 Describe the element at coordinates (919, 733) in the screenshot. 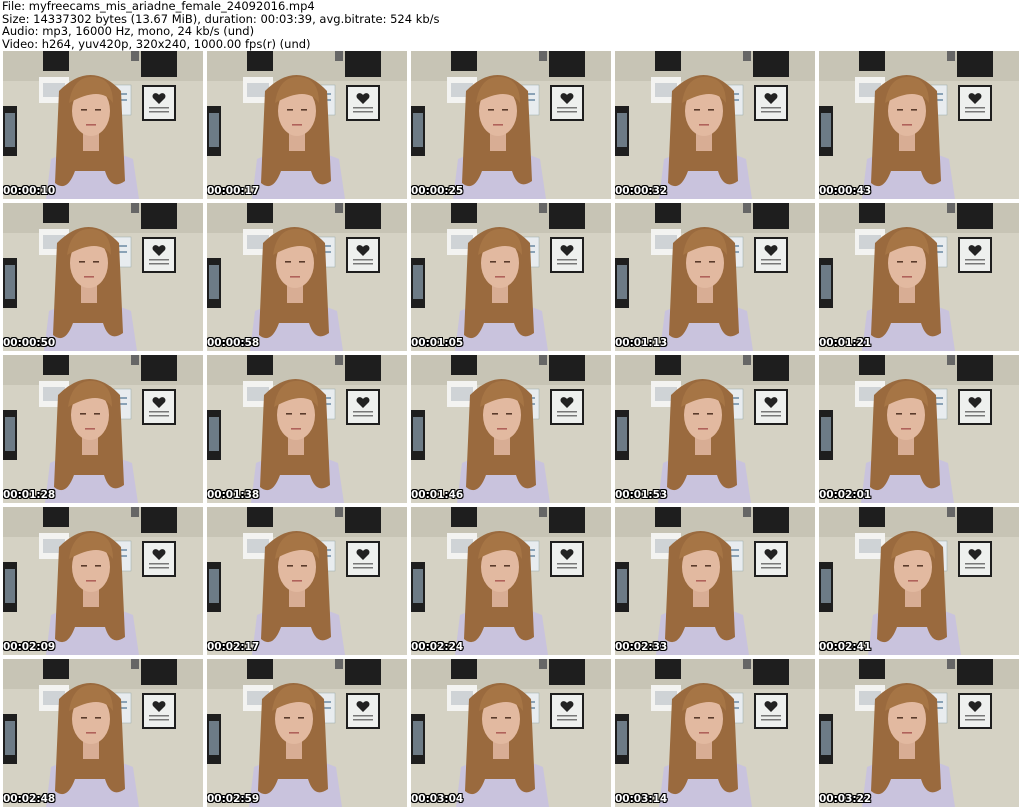

I see `video-thumbnail: 00:03:22` at that location.